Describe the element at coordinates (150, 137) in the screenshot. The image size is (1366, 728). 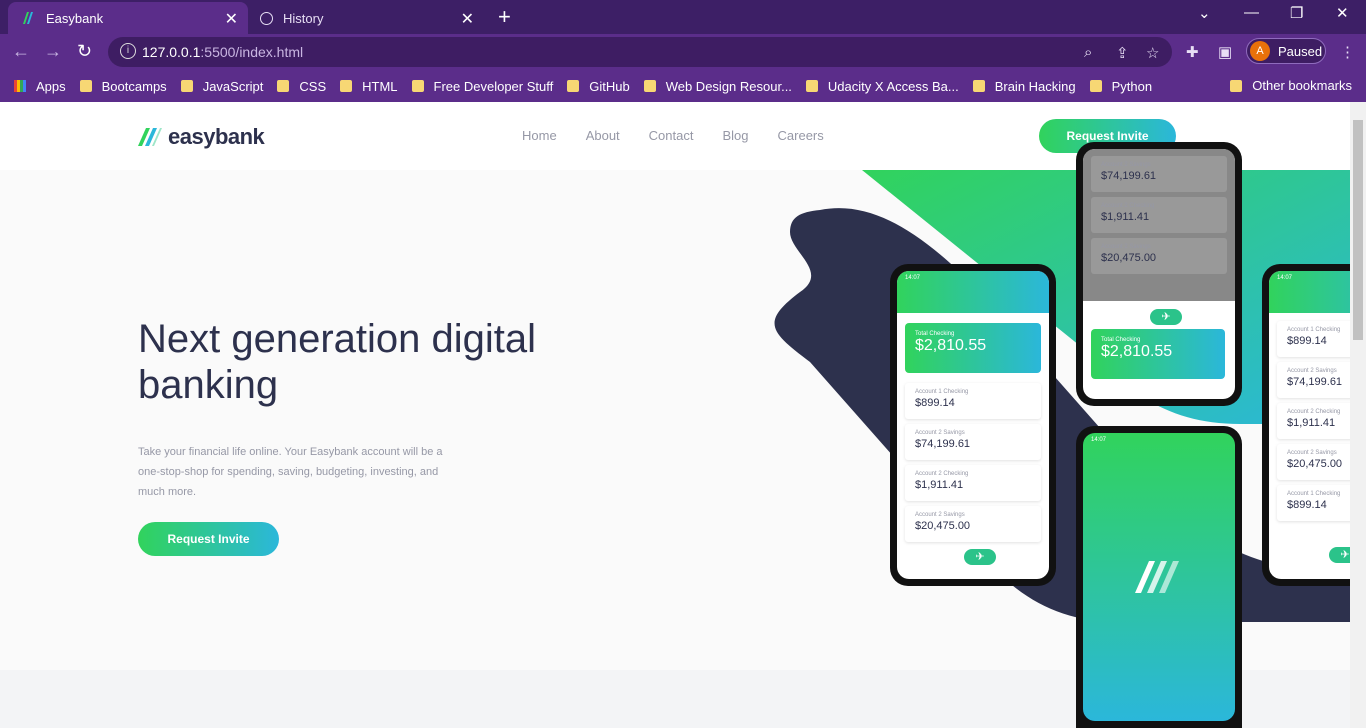
I see `logo-mark-icon` at that location.